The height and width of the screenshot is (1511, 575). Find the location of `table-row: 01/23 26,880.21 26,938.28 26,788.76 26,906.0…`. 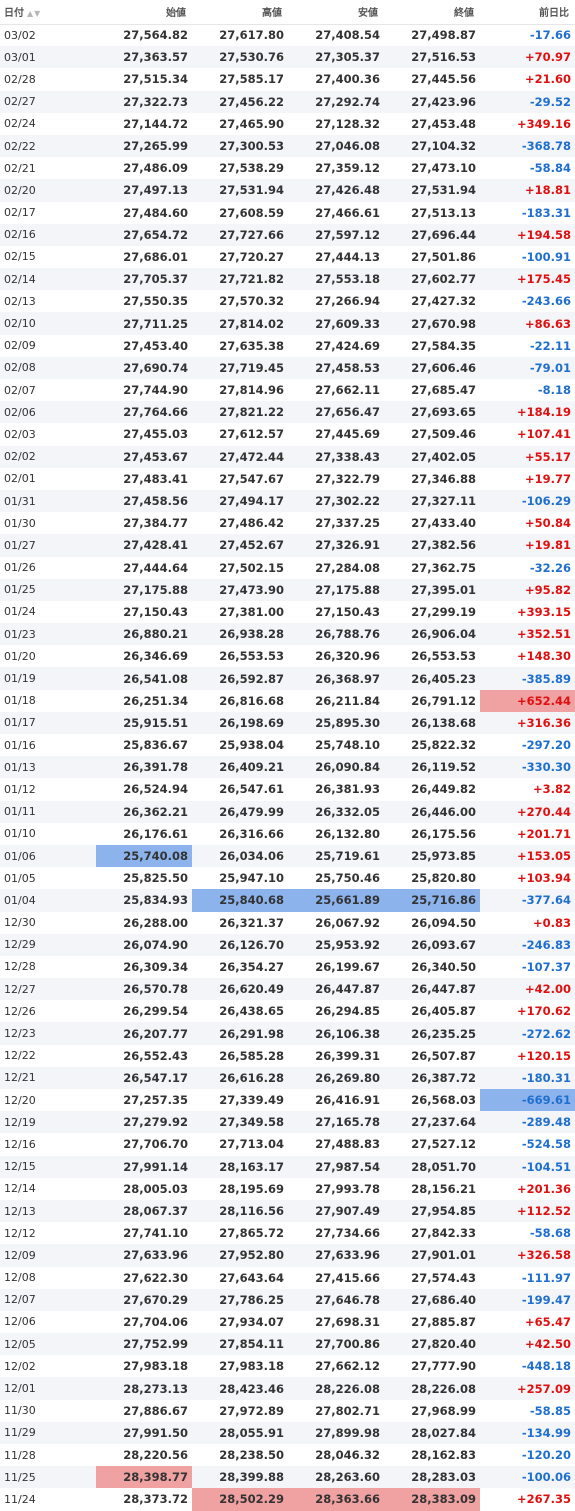

table-row: 01/23 26,880.21 26,938.28 26,788.76 26,906.0… is located at coordinates (287, 634).